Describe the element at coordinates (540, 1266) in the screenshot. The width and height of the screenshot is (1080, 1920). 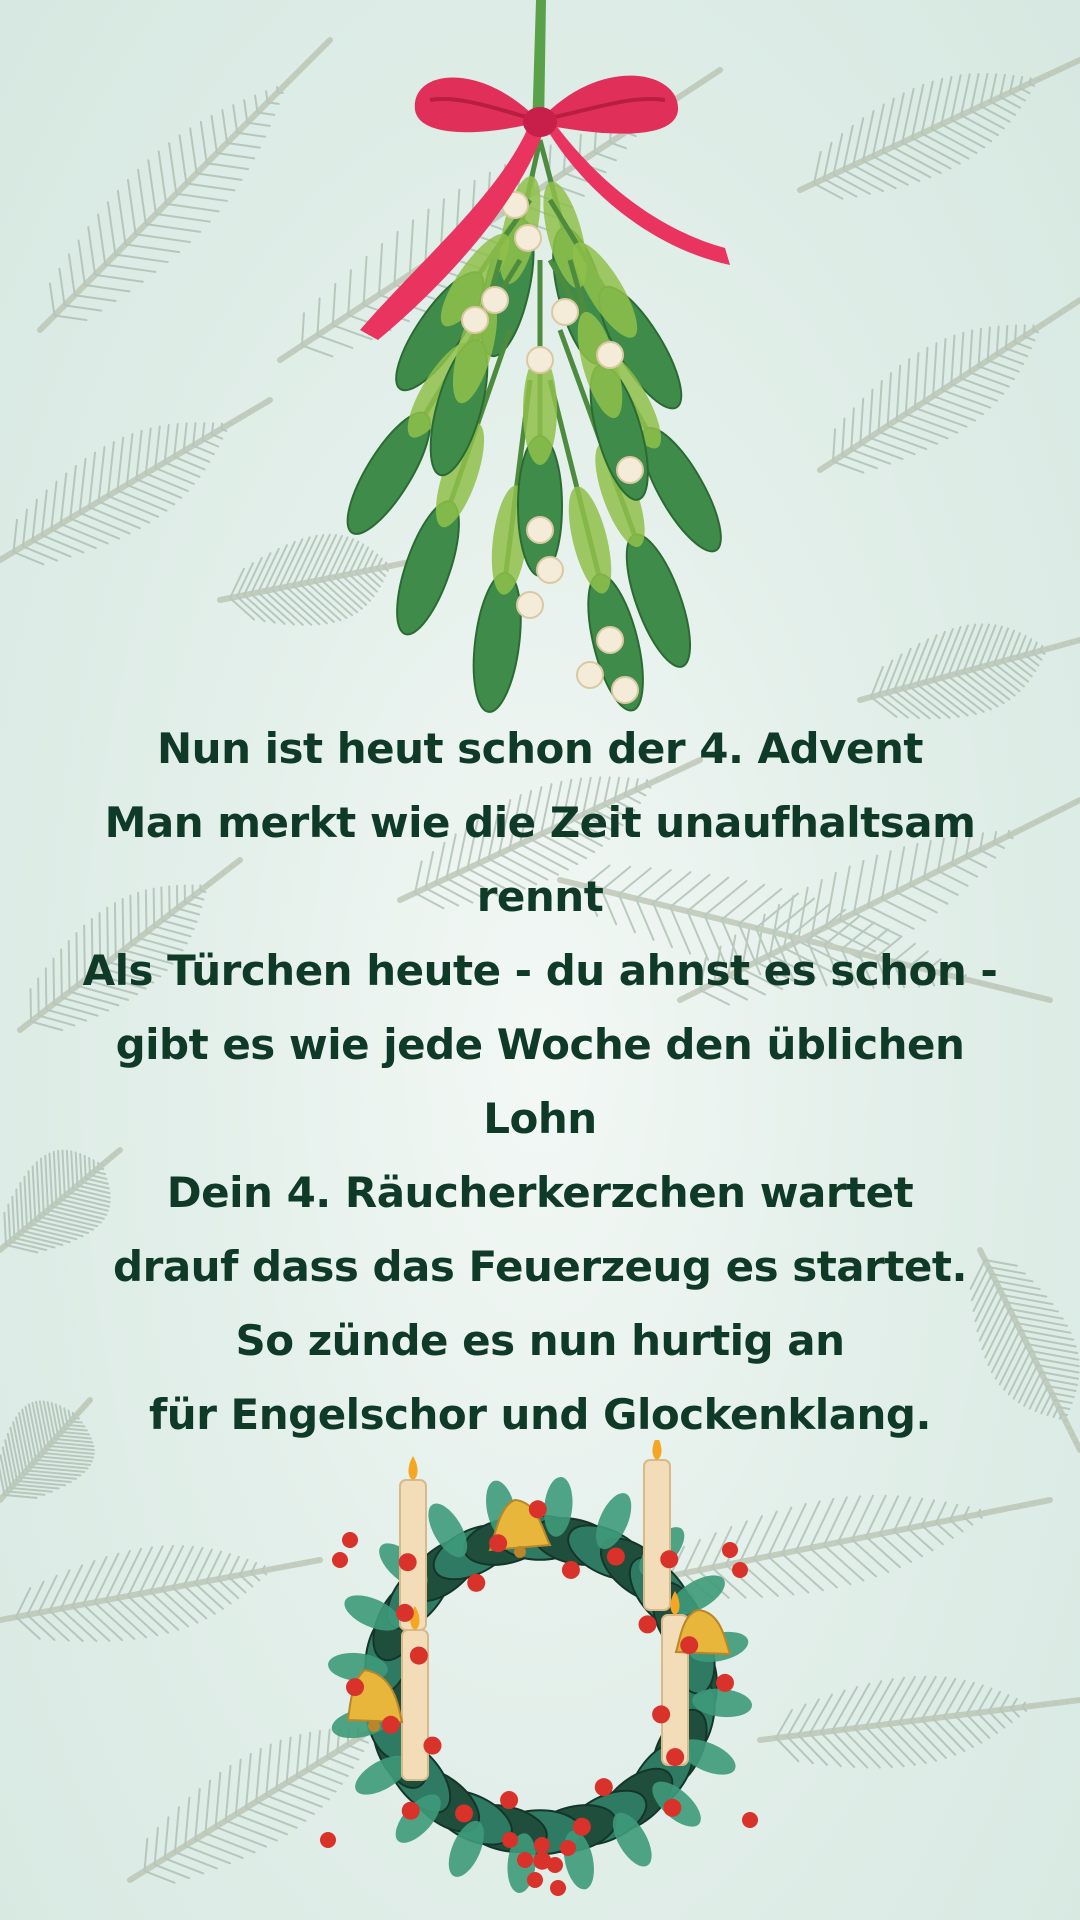
I see `poem-line: drauf dass das Feuerzeug es startet.` at that location.